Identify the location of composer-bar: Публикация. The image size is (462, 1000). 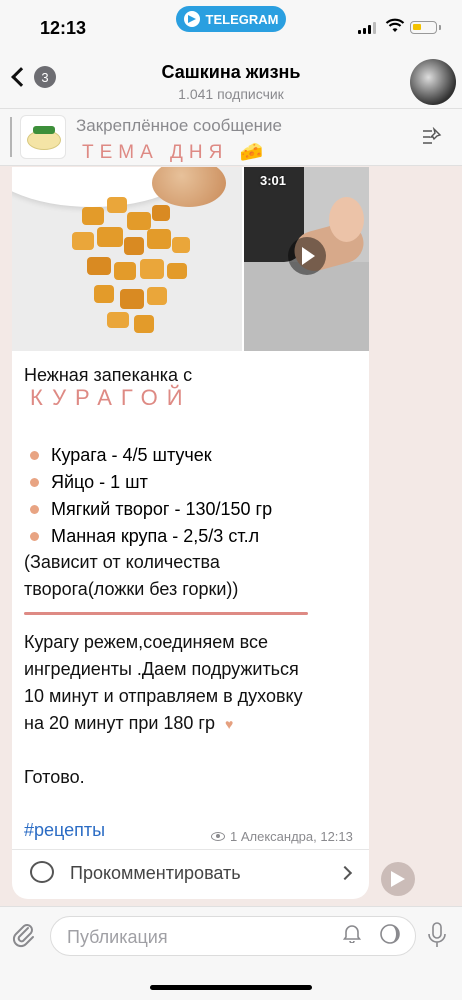
(231, 953).